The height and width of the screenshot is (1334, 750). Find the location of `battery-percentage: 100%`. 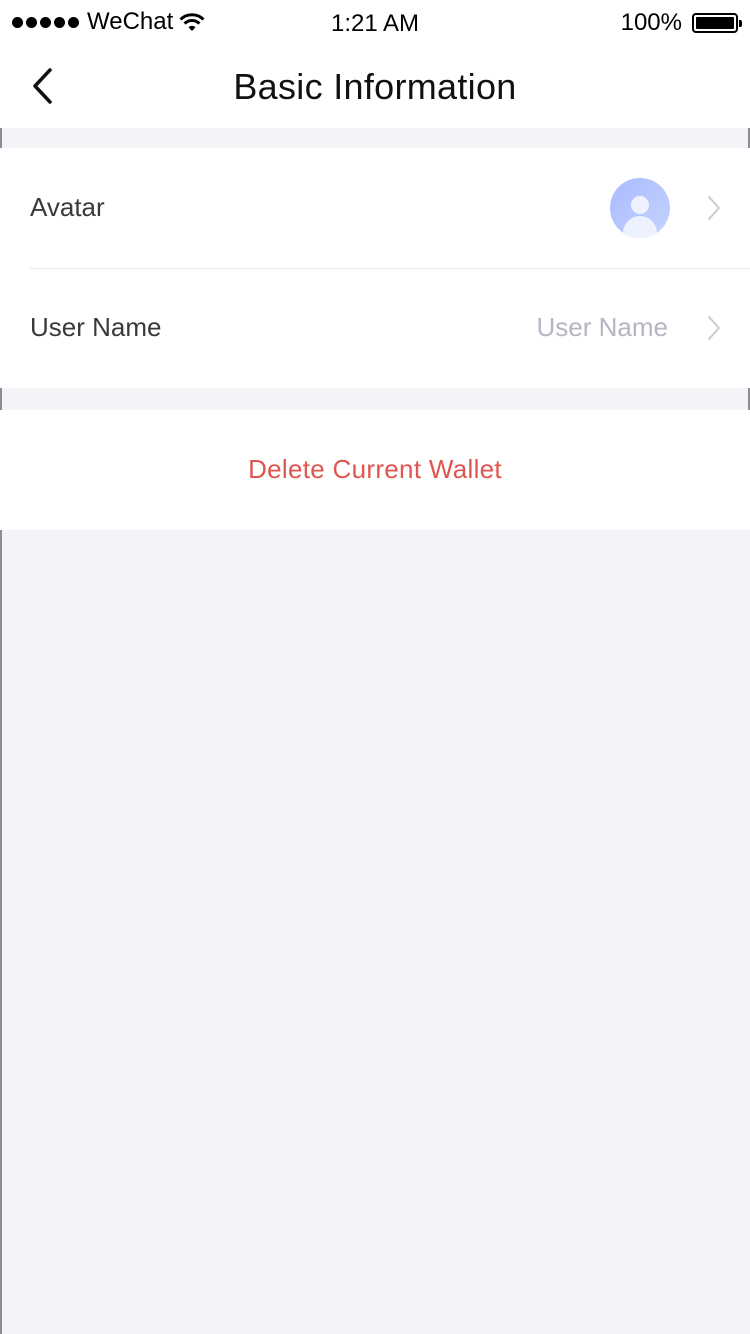

battery-percentage: 100% is located at coordinates (651, 22).